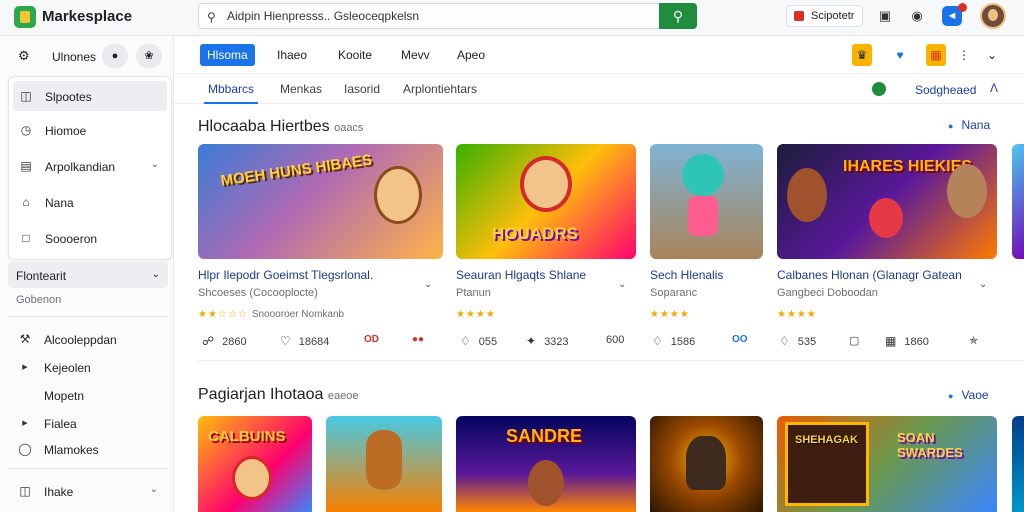  I want to click on avatar, so click(993, 16).